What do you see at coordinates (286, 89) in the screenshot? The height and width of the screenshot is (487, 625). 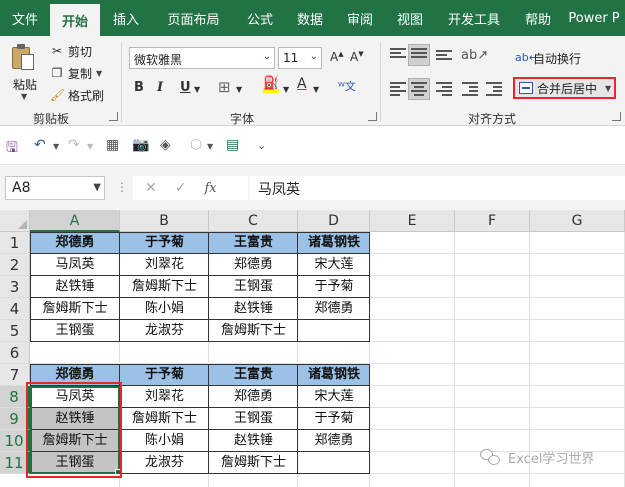 I see `fill-color-dropdown-icon: ▼` at bounding box center [286, 89].